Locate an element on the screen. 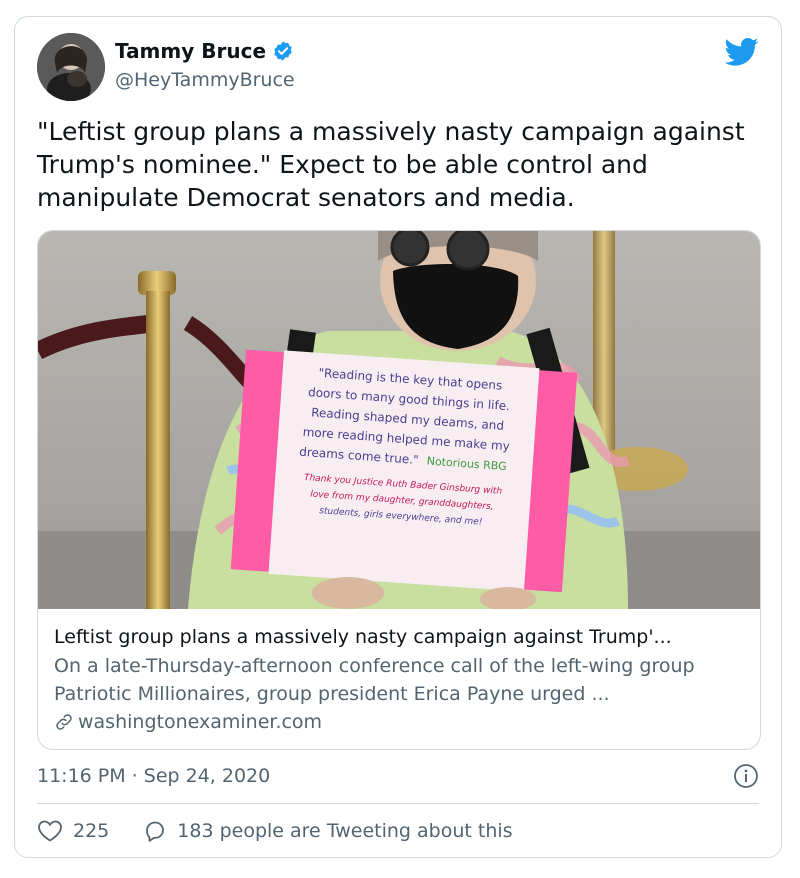 Image resolution: width=800 pixels, height=878 pixels. tweet-timestamp: 11:16 PM · Sep 24, 2020 is located at coordinates (153, 776).